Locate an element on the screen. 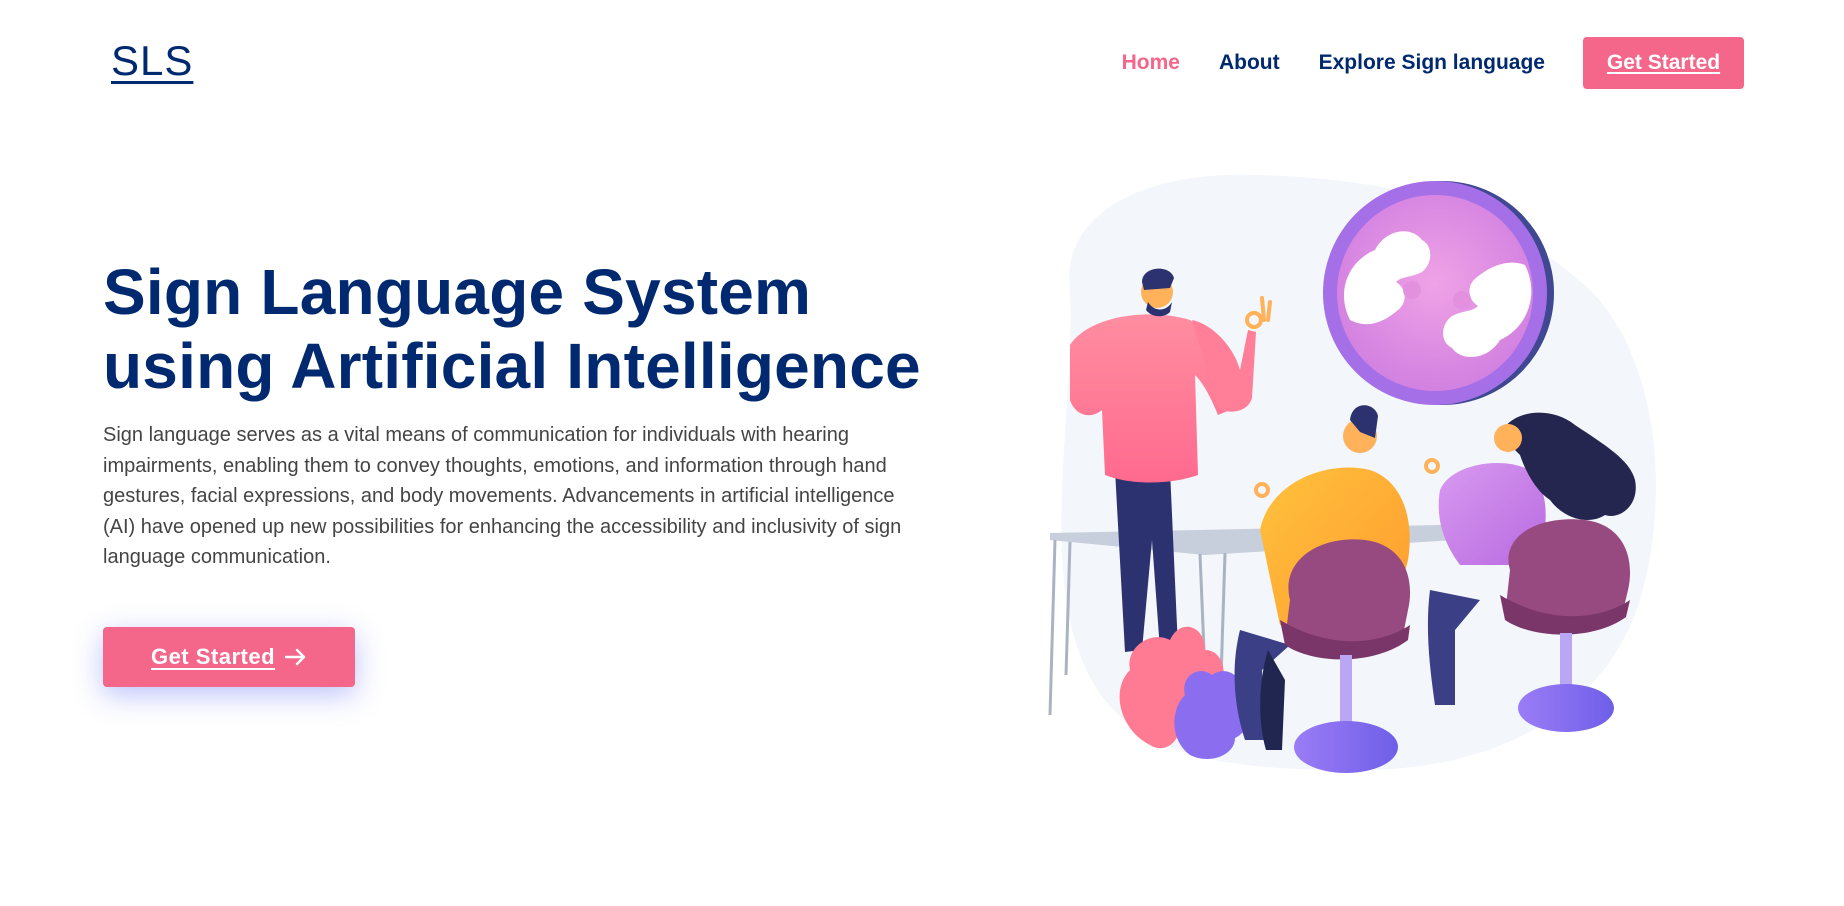  hero-cta-label: Get Started is located at coordinates (213, 656).